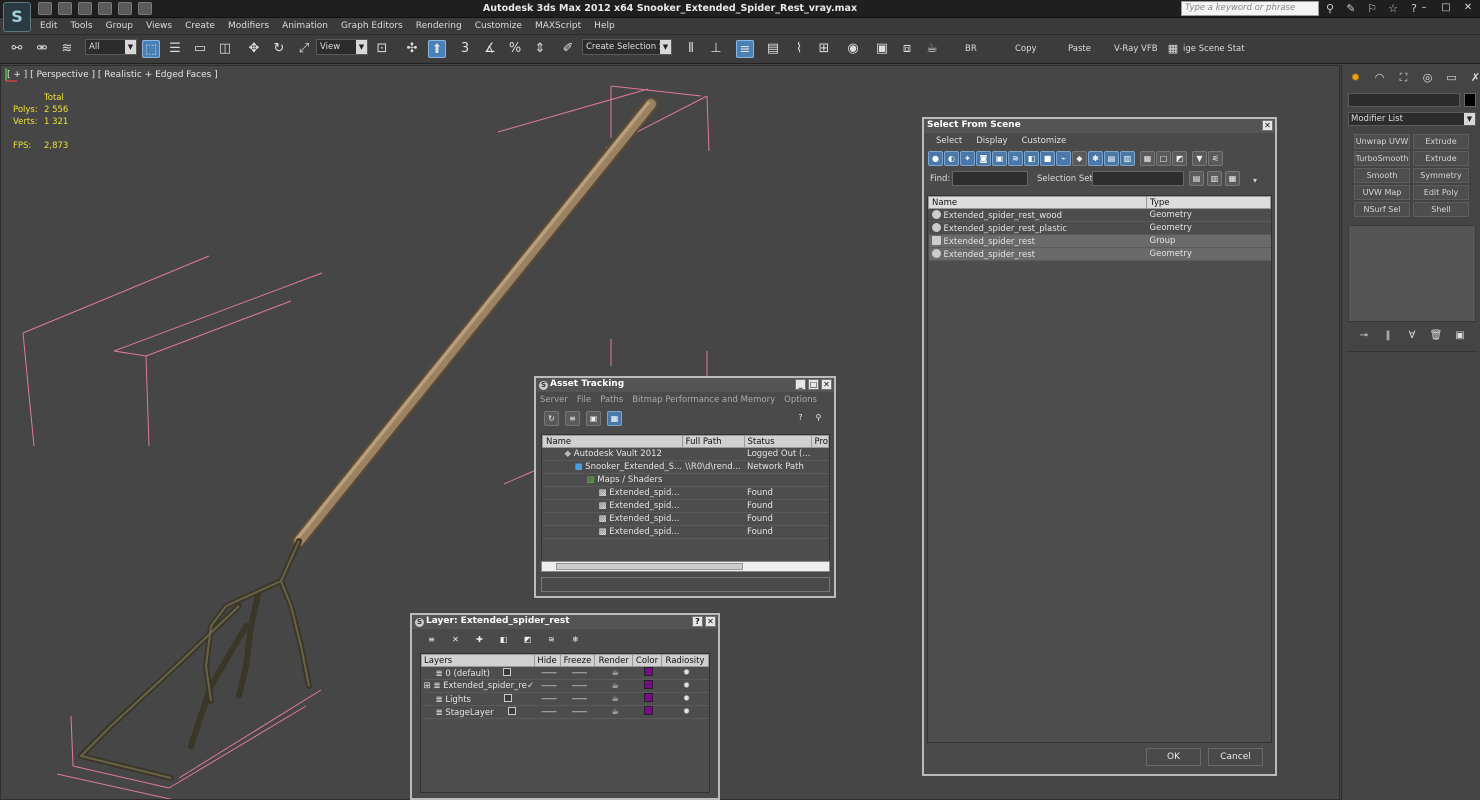  Describe the element at coordinates (685, 660) in the screenshot. I see `column-header-radiosity: Radiosity` at that location.